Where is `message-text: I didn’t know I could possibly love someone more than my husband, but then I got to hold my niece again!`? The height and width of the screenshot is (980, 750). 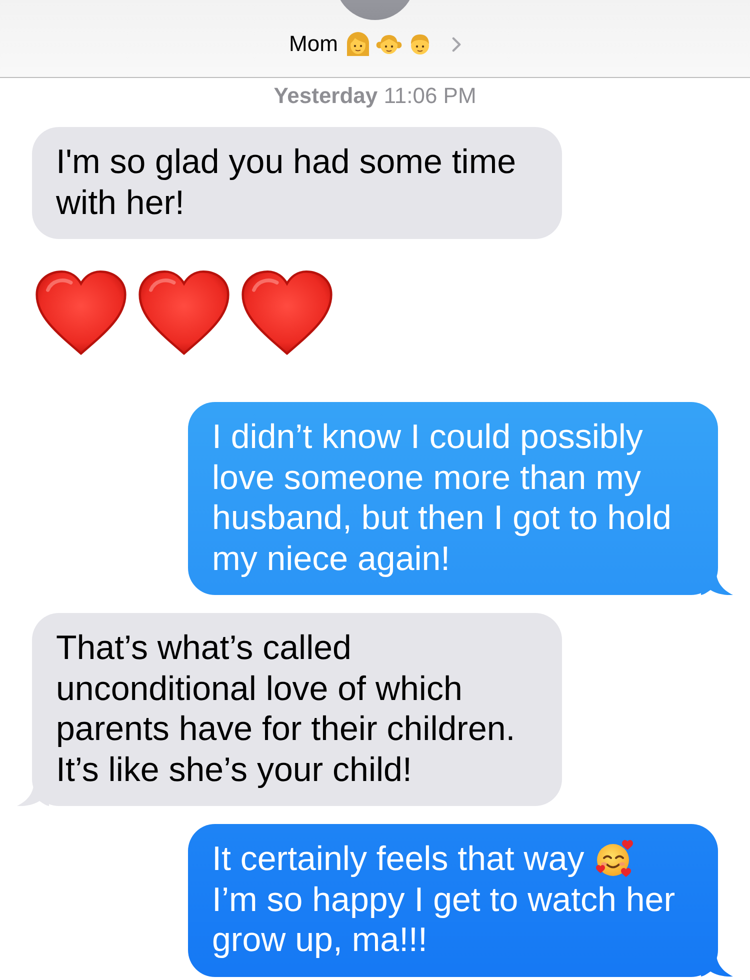
message-text: I didn’t know I could possibly love someone more than my husband, but then I got to hold my niece again! is located at coordinates (442, 498).